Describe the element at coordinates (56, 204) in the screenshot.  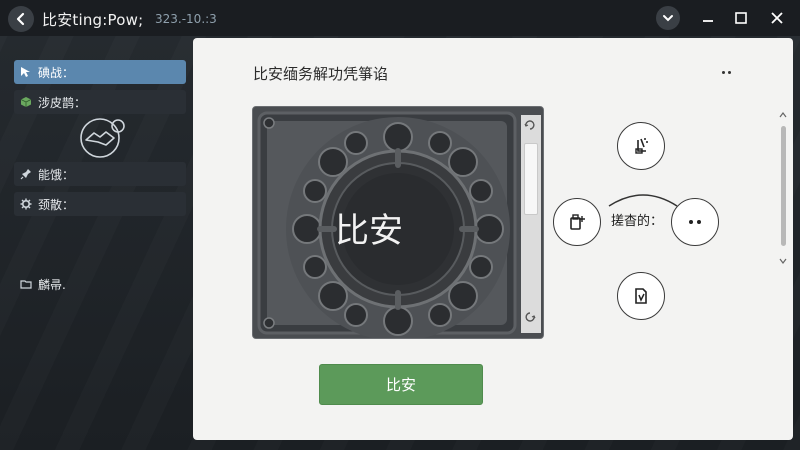
I see `sidebar-item-label: 颈散：` at that location.